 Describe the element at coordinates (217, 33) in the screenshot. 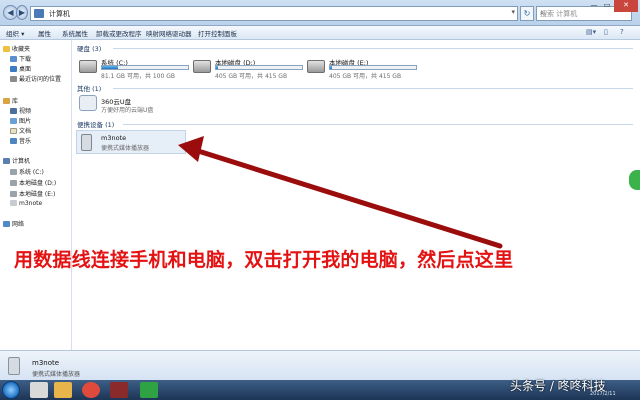

I see `open-control-panel-button: 打开控制面板` at that location.